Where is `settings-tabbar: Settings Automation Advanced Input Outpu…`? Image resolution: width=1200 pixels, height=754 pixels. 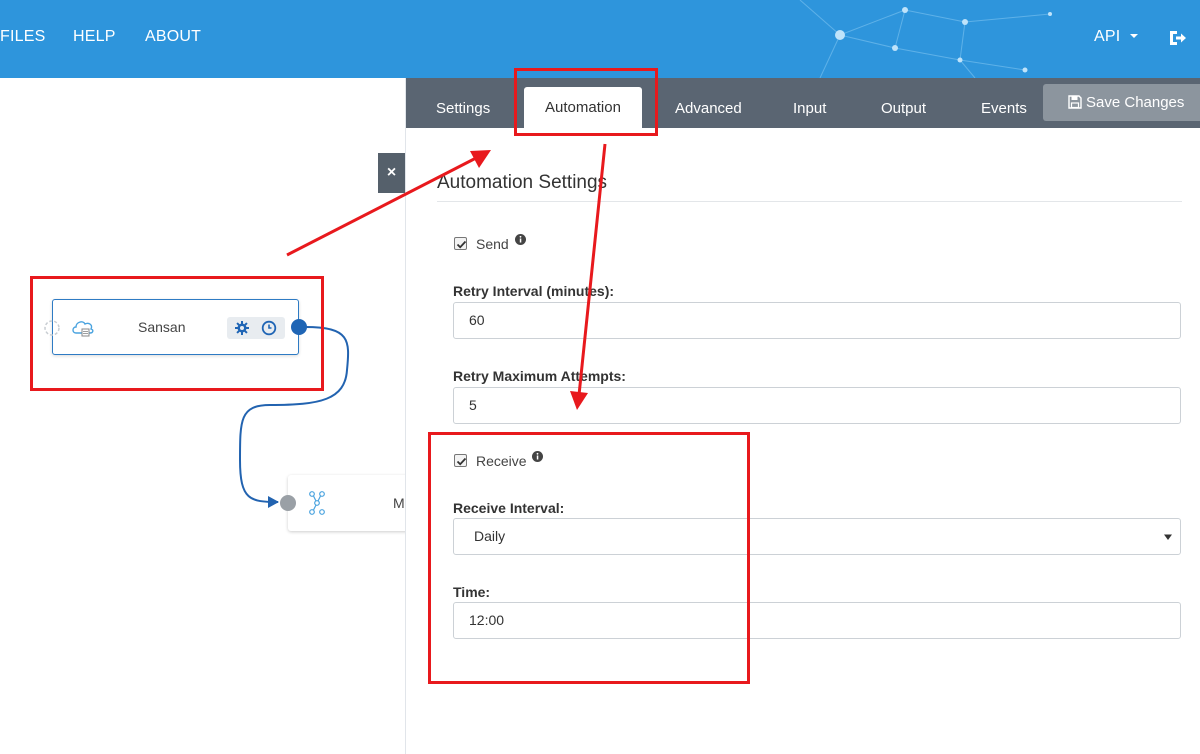
settings-tabbar: Settings Automation Advanced Input Outpu… is located at coordinates (803, 103).